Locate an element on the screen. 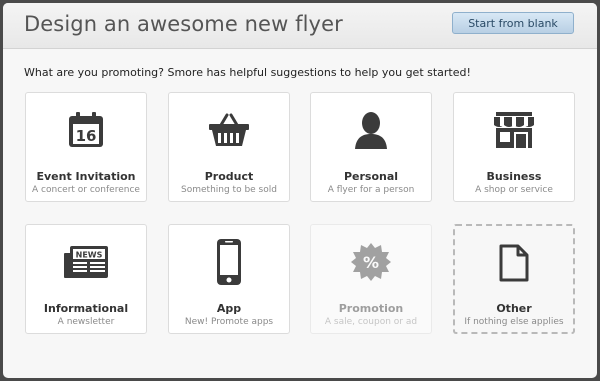 The width and height of the screenshot is (600, 381). card-label: Event Invitation is located at coordinates (86, 176).